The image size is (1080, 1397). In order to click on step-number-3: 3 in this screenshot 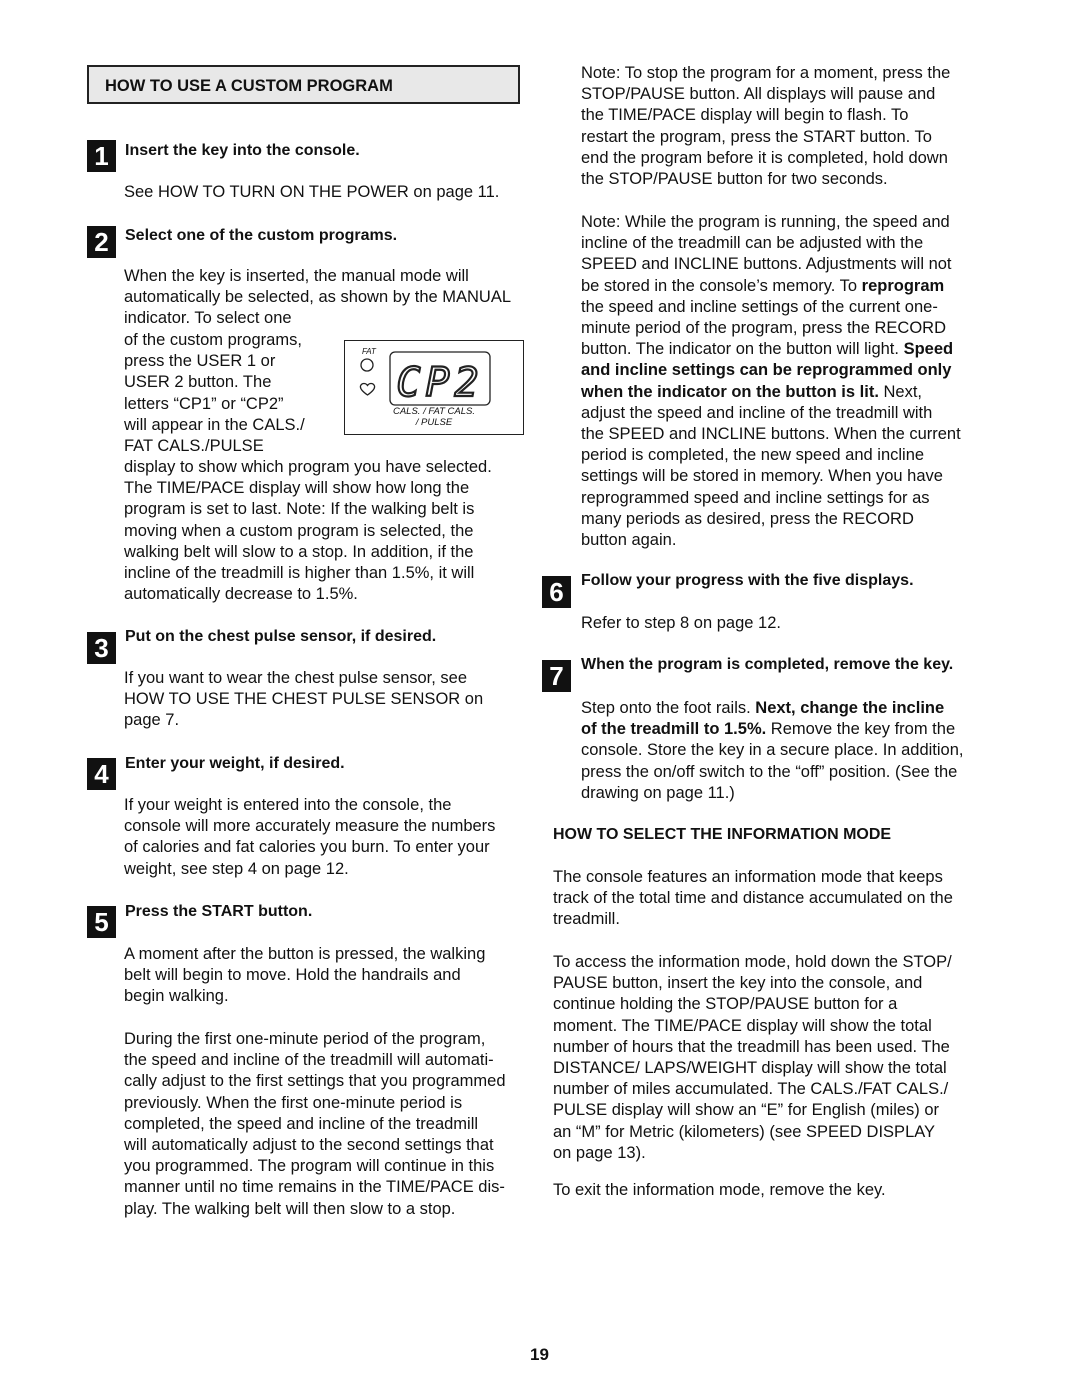, I will do `click(101, 648)`.